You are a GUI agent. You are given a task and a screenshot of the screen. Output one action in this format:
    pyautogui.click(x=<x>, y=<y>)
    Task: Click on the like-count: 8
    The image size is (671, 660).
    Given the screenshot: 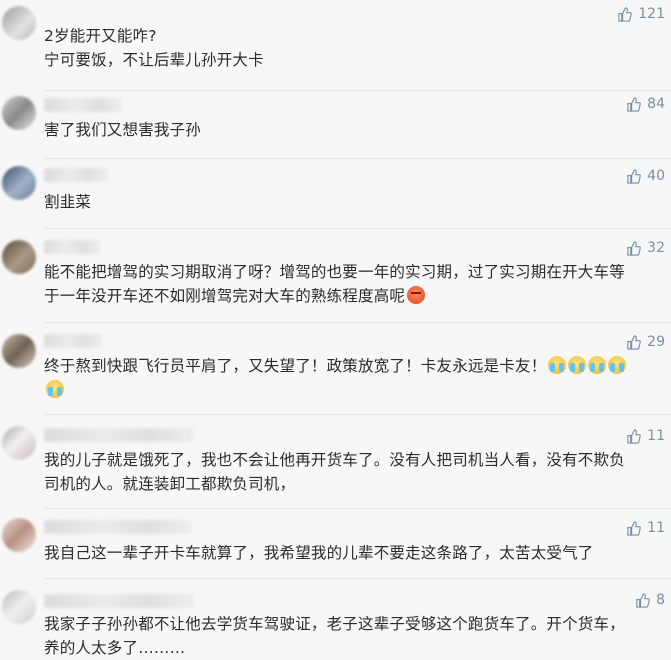 What is the action you would take?
    pyautogui.click(x=660, y=600)
    